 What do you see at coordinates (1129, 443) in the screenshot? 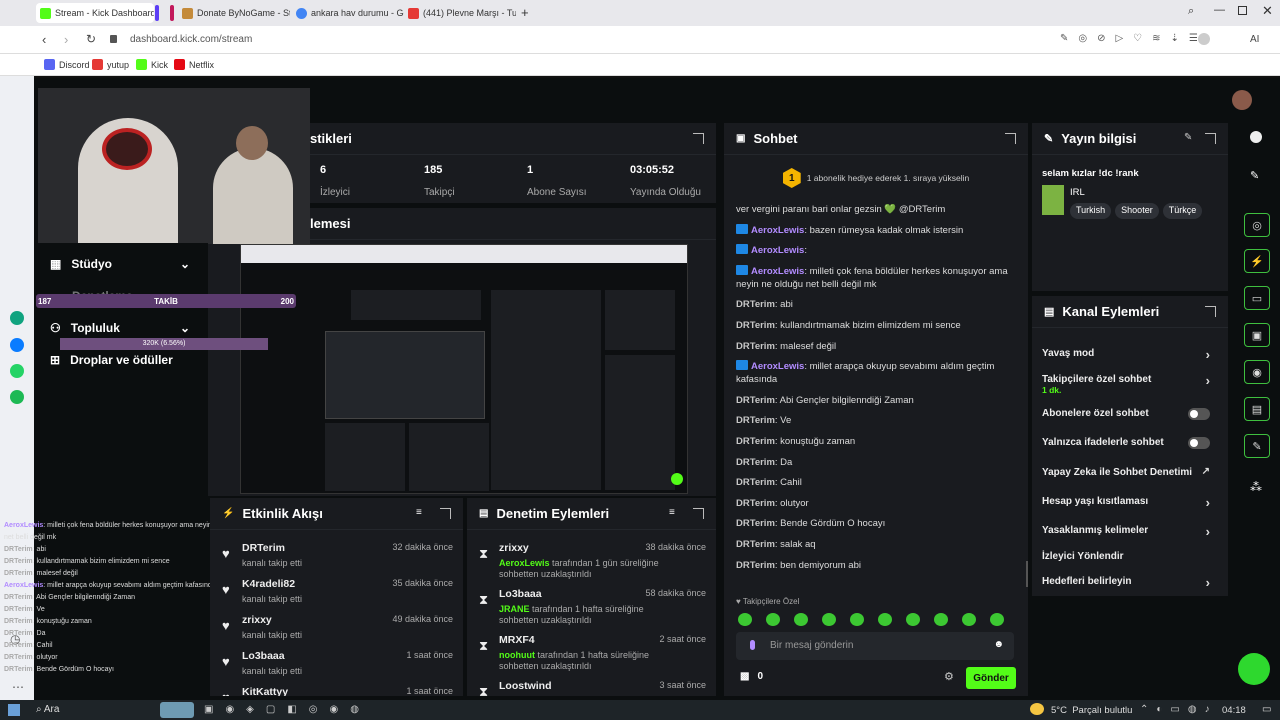
I see `channel-action-item: Yalnızca ifadelerle sohbet` at bounding box center [1129, 443].